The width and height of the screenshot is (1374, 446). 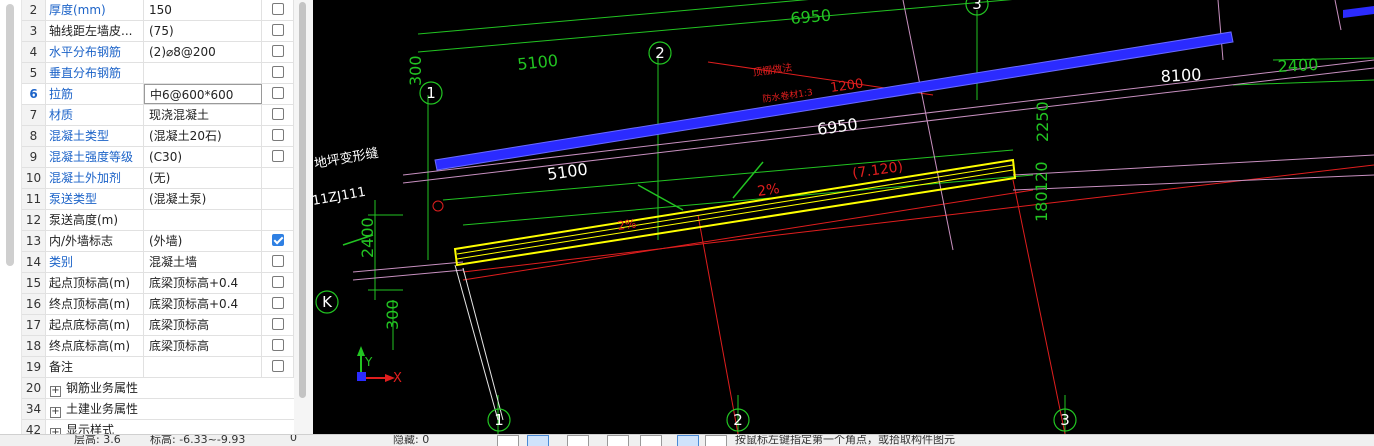 I want to click on property-value: (混凝土泵), so click(x=203, y=199).